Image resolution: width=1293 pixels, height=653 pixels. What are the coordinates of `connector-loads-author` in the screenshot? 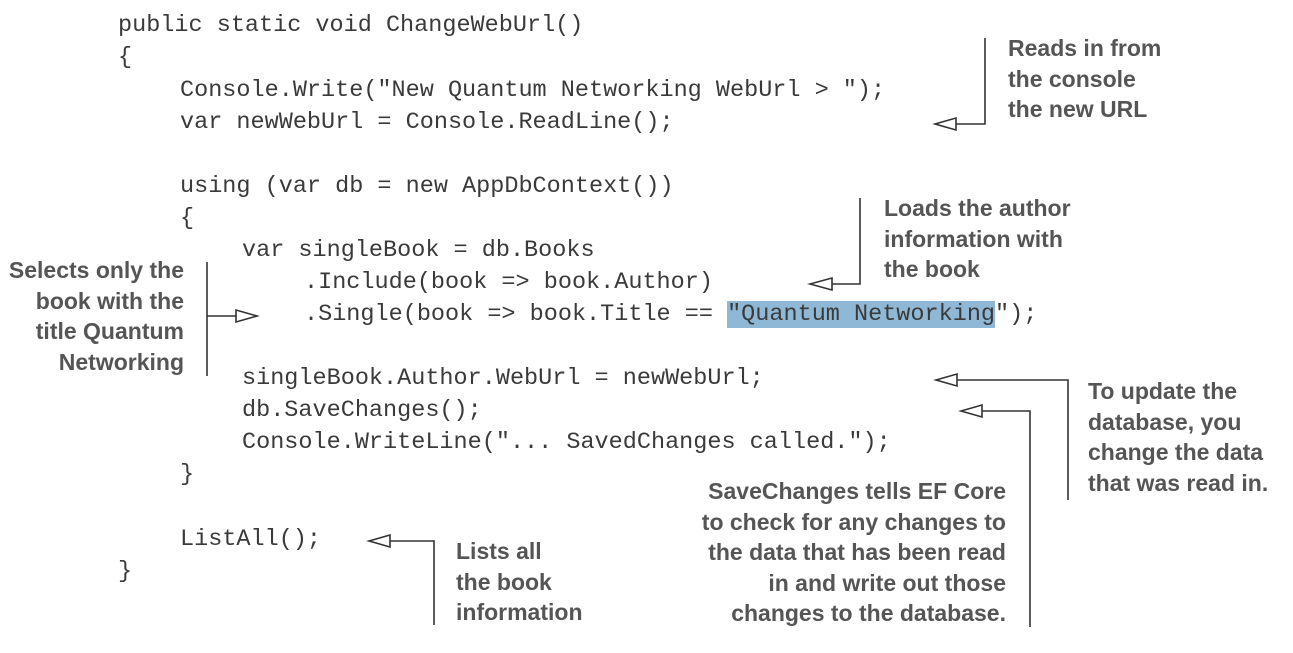 It's located at (846, 241).